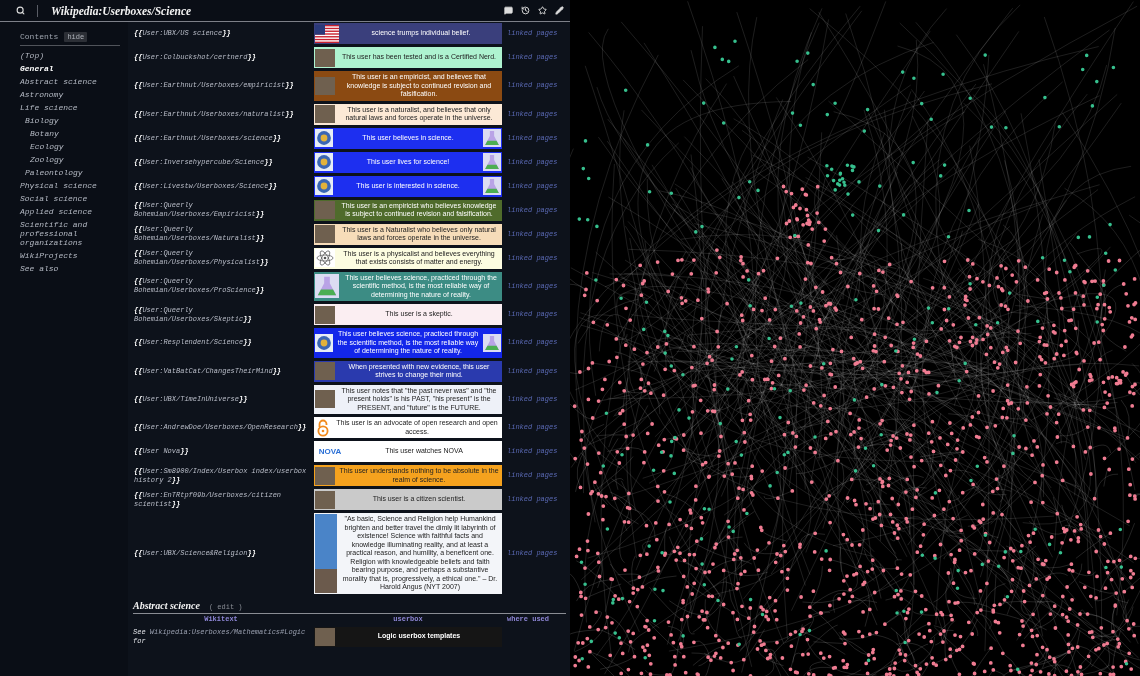  What do you see at coordinates (525, 10) in the screenshot?
I see `history-icon` at bounding box center [525, 10].